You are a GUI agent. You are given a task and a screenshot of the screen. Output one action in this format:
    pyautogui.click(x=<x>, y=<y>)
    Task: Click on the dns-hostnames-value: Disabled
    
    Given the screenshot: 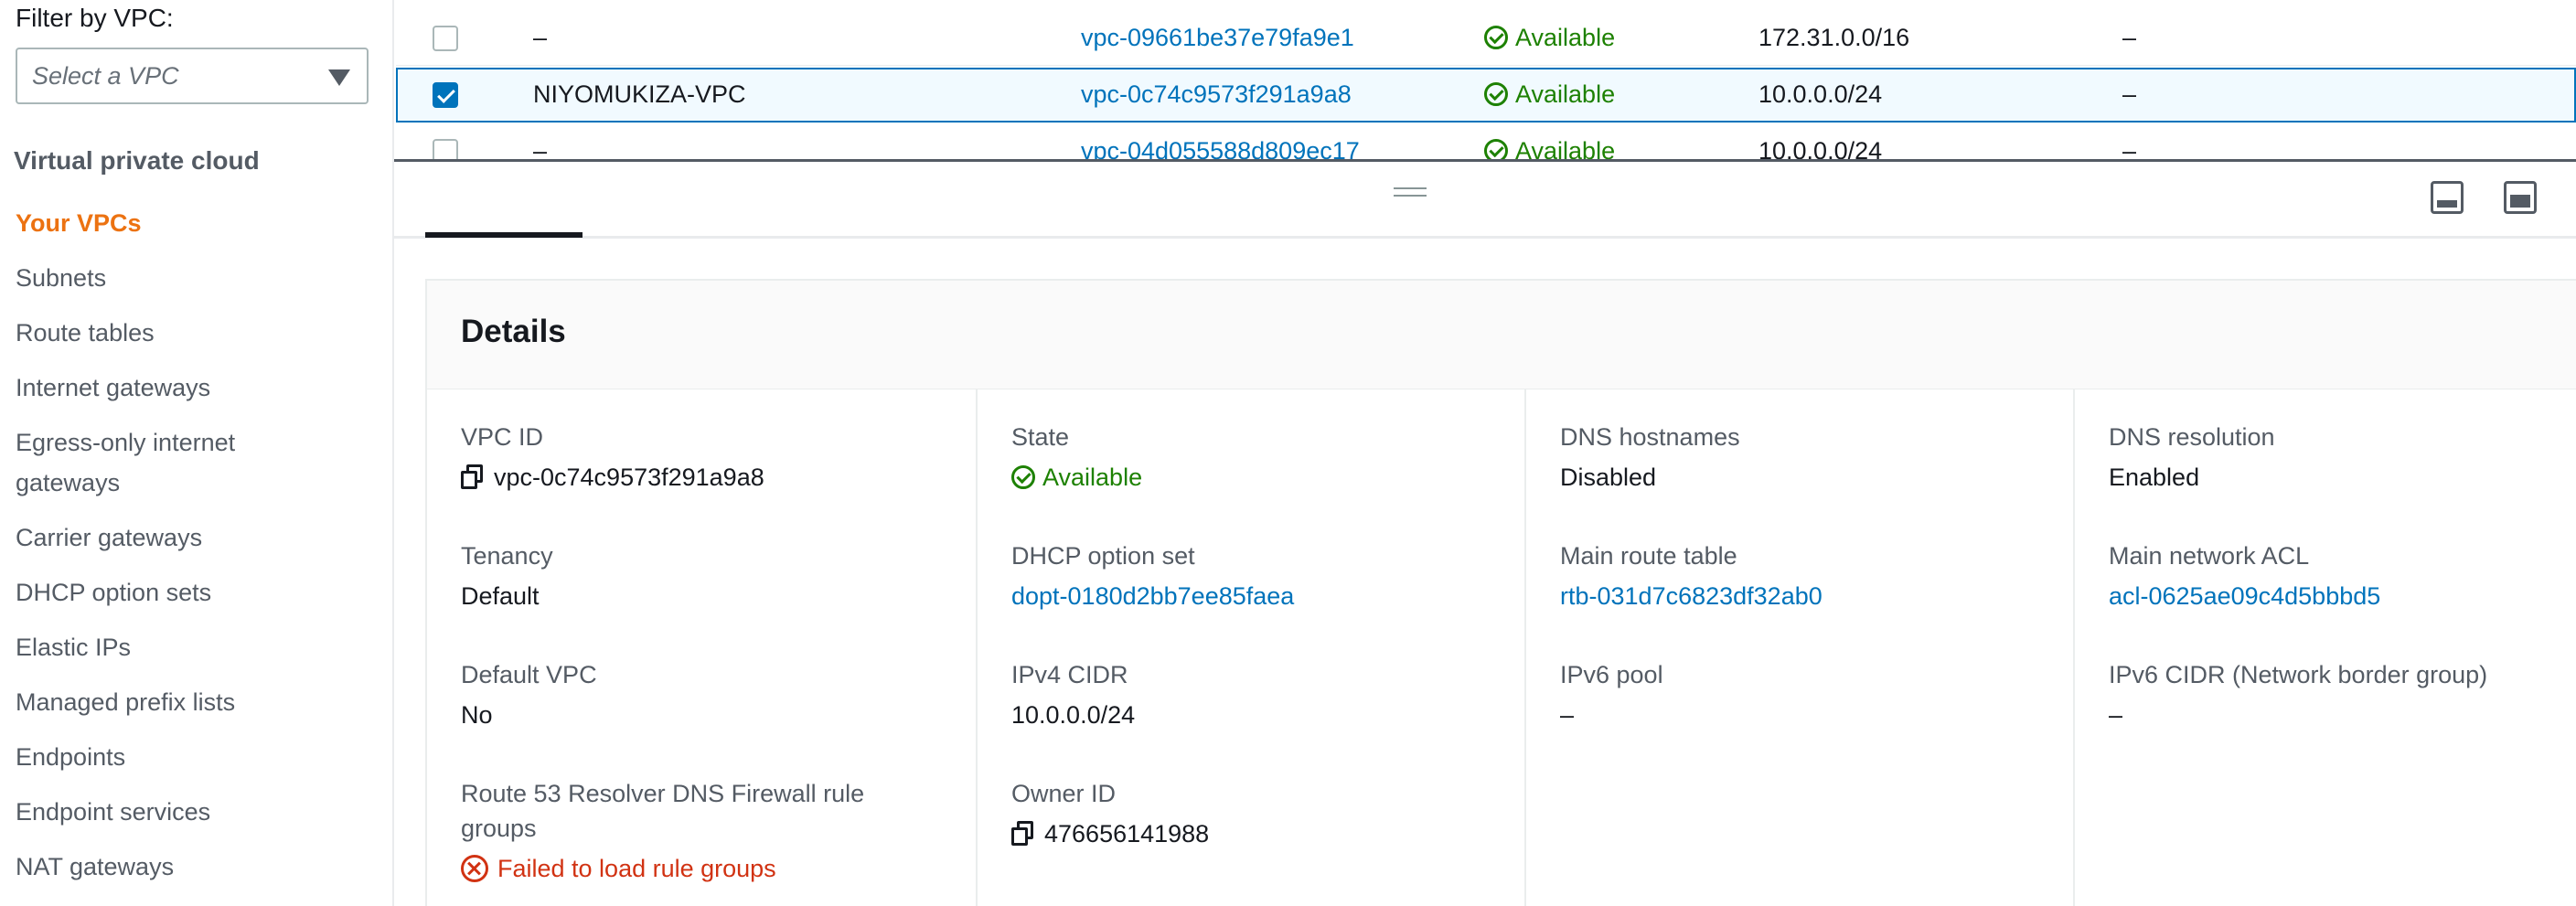 What is the action you would take?
    pyautogui.click(x=1608, y=477)
    